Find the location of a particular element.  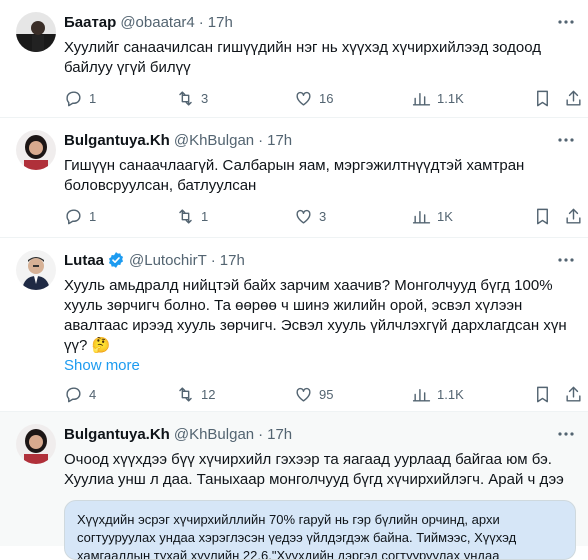

tweet-header: Lutaa @LutochirT · 17h is located at coordinates (320, 260).